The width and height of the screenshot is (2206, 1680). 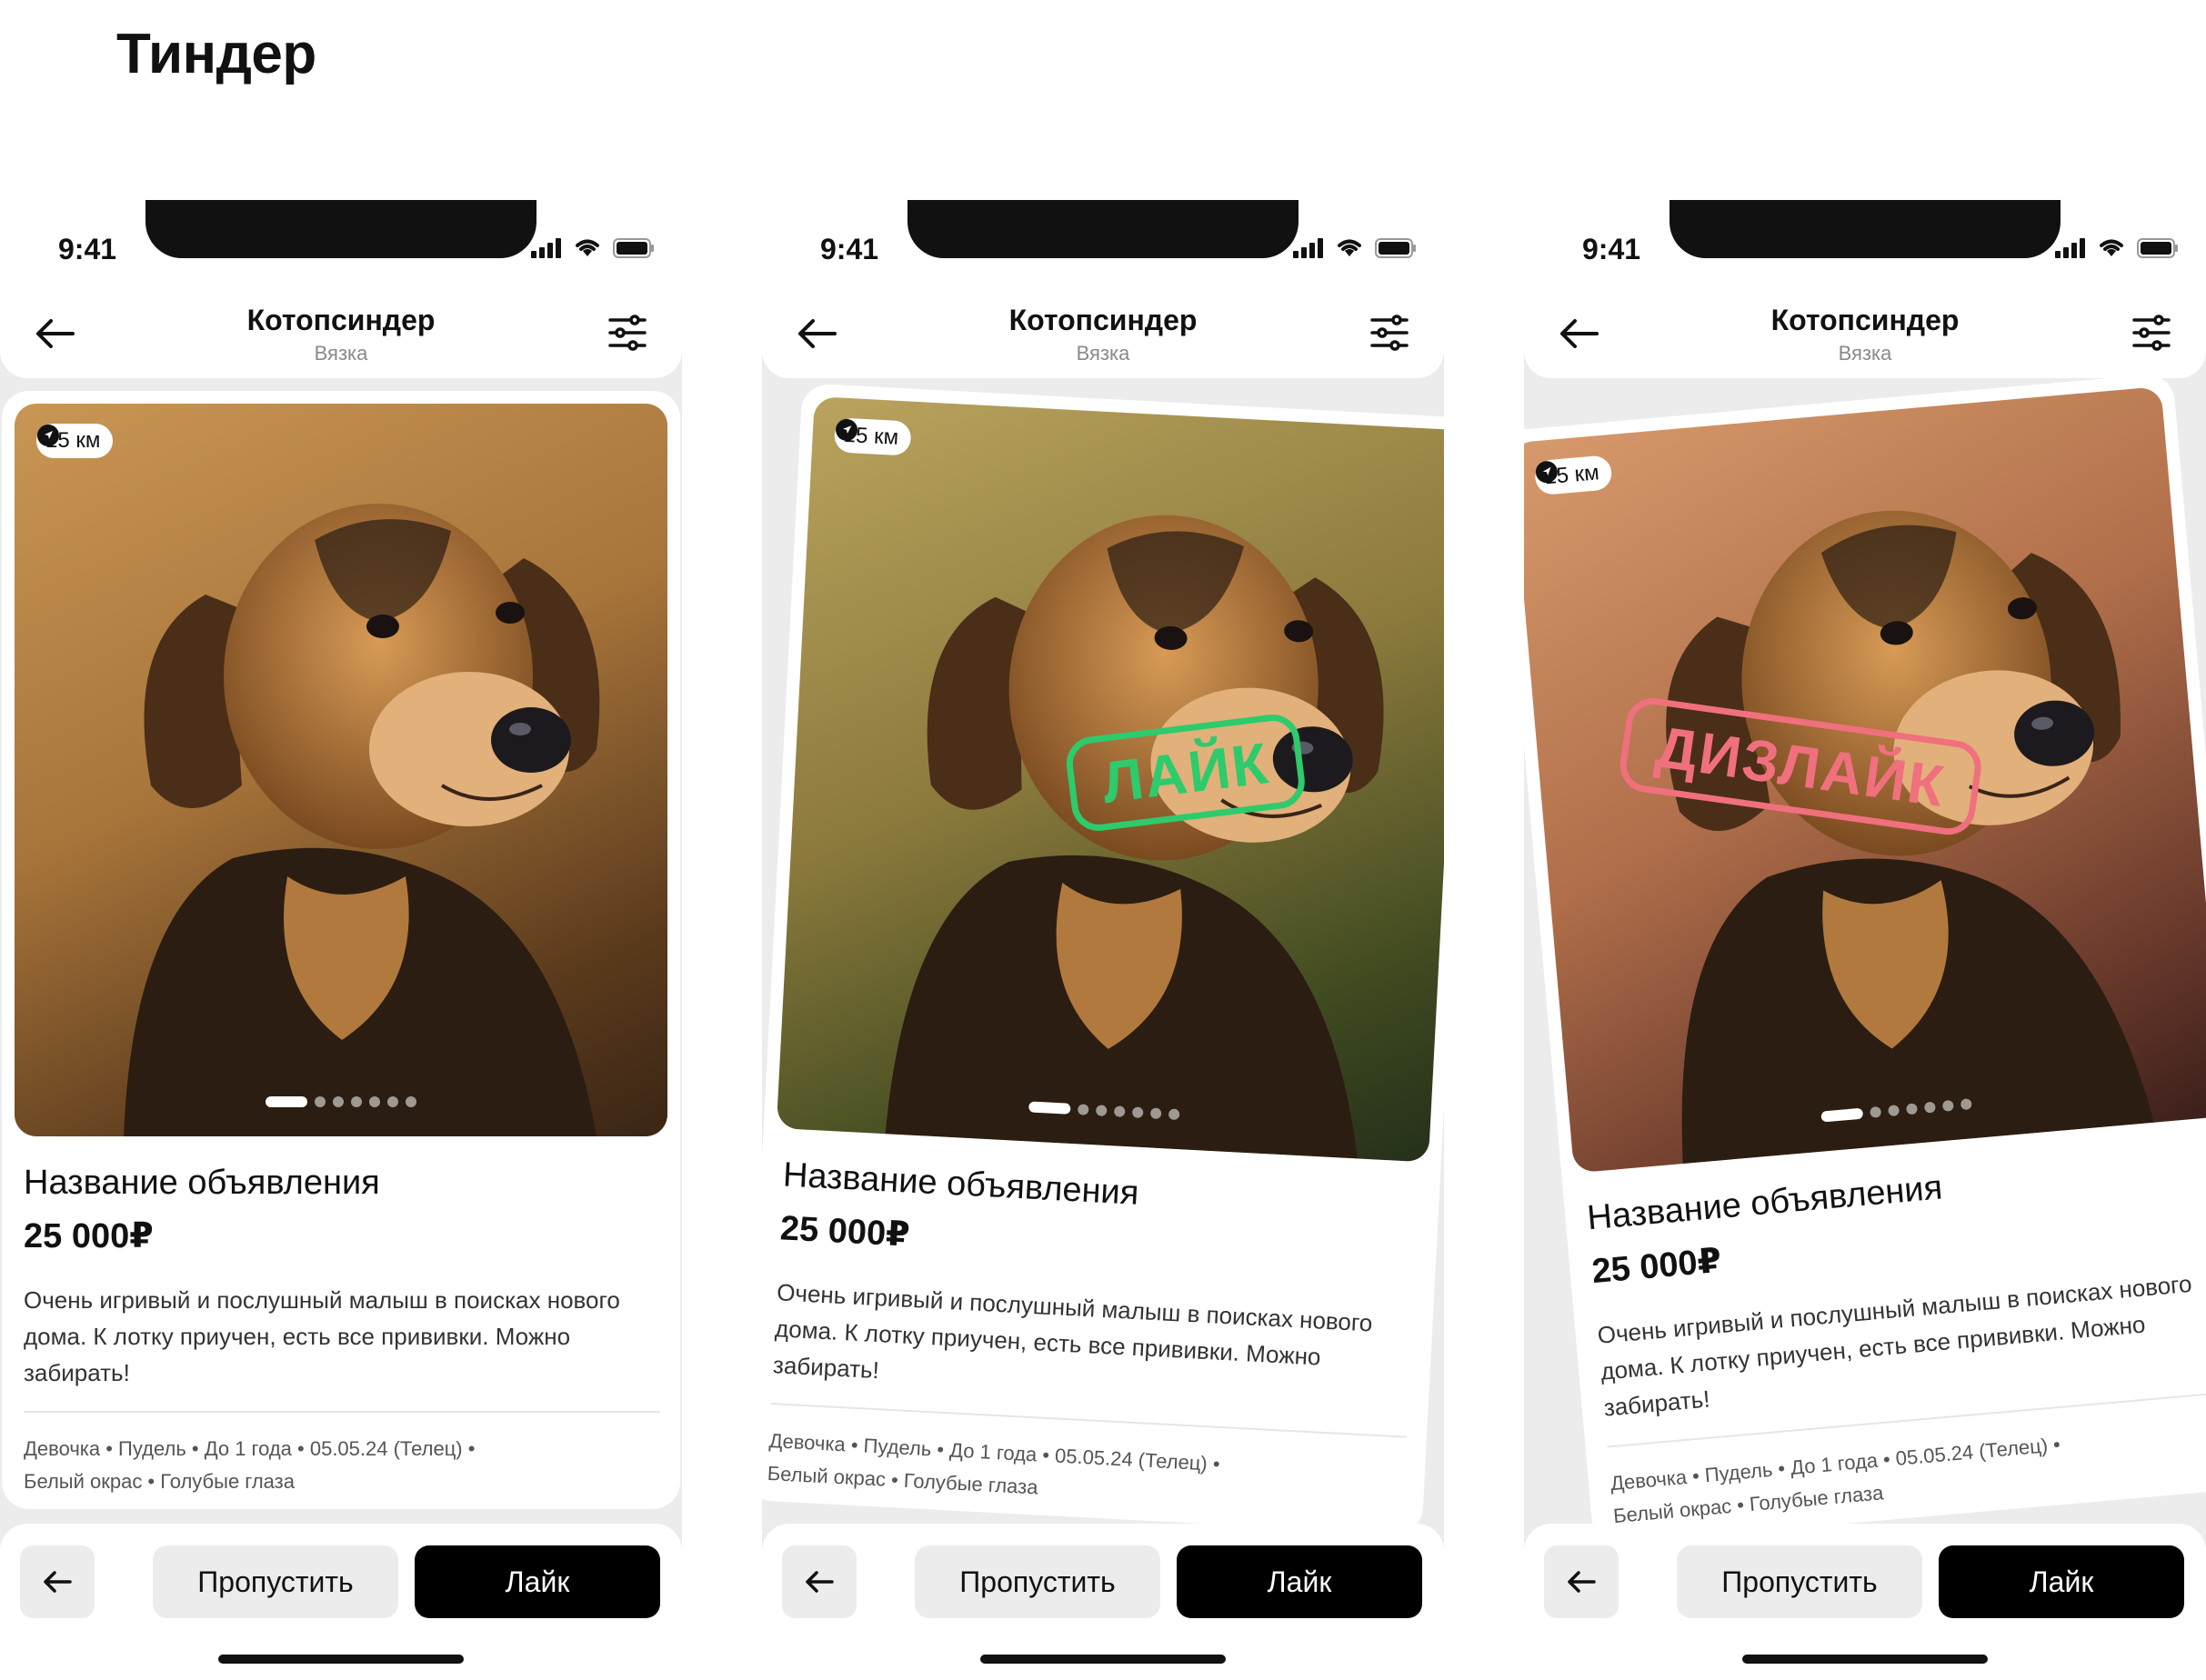 I want to click on pet-photo: 15 км, so click(x=341, y=770).